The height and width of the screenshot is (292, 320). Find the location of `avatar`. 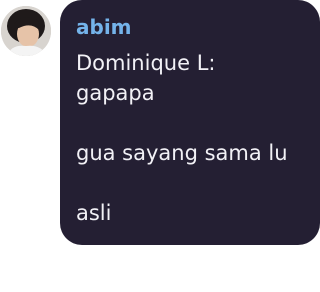

avatar is located at coordinates (26, 31).